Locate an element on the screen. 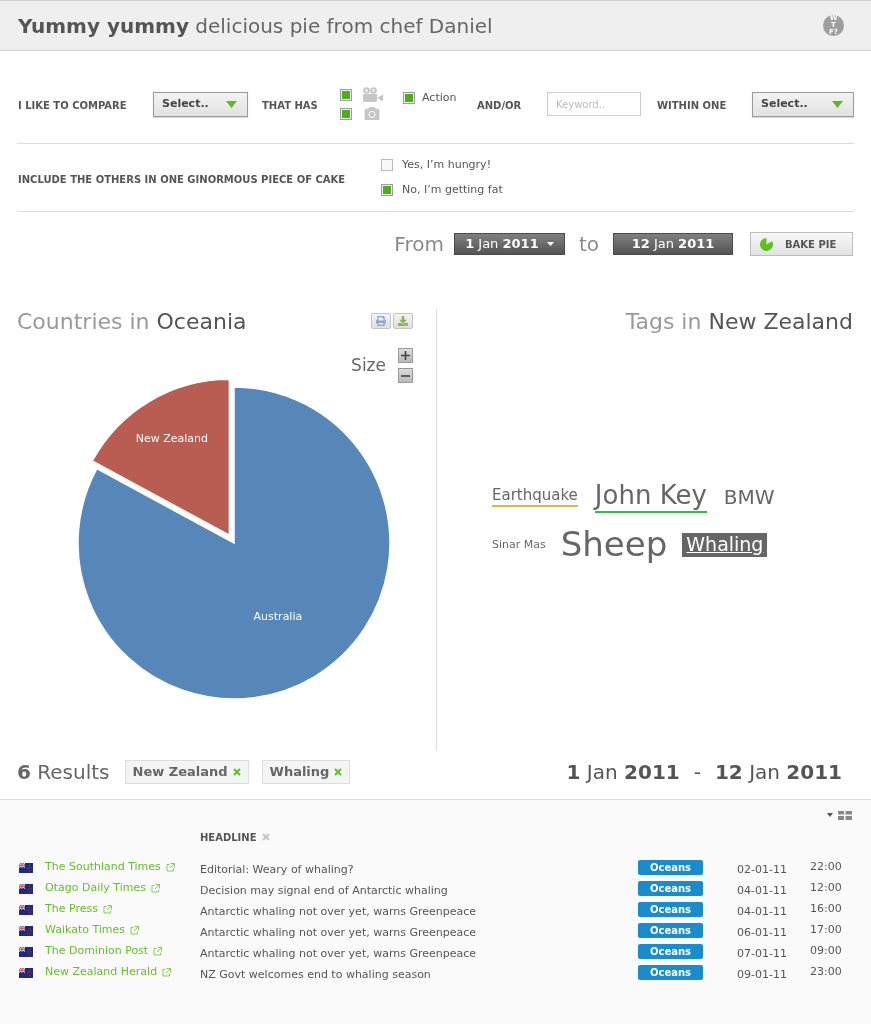 The width and height of the screenshot is (871, 1024). filter-chip: Whaling is located at coordinates (306, 772).